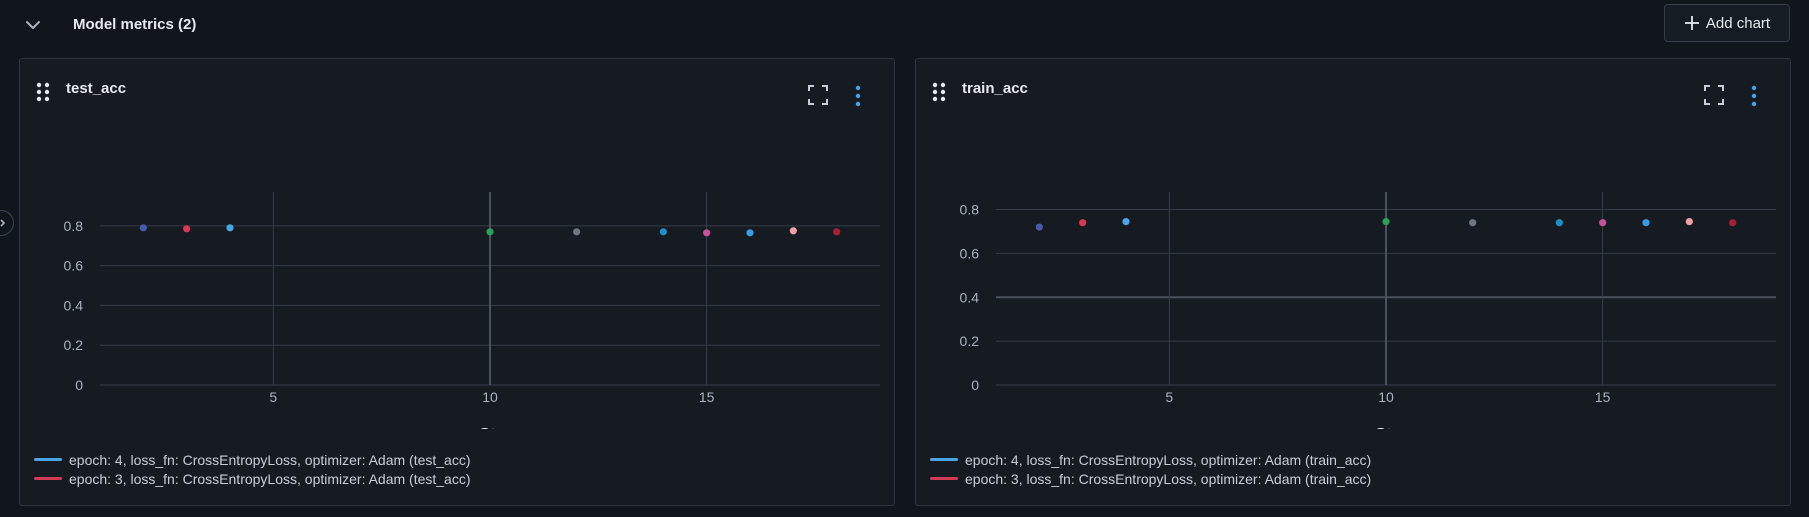 The width and height of the screenshot is (1809, 517). I want to click on chevron-down-icon, so click(33, 25).